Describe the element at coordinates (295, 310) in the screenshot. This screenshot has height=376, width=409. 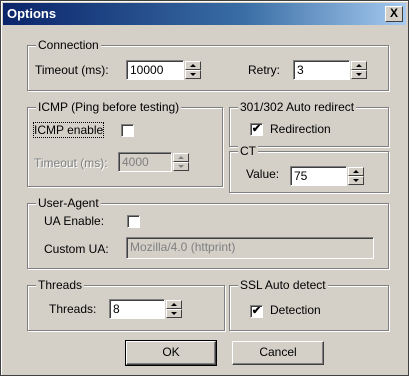
I see `detection-label: Detection` at that location.